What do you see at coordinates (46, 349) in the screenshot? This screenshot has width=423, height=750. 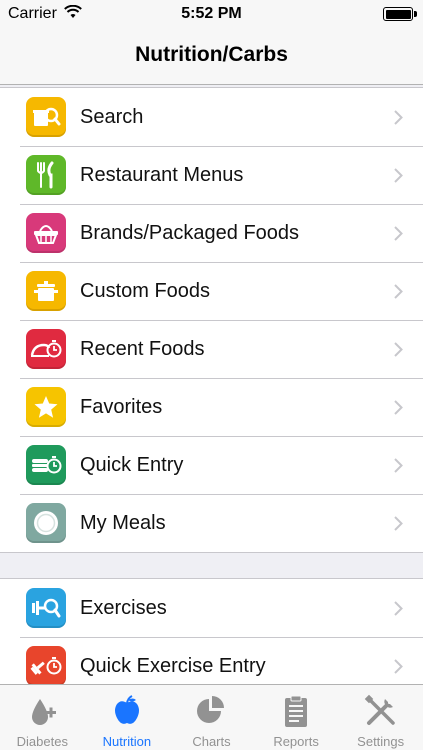 I see `recent-food-icon` at bounding box center [46, 349].